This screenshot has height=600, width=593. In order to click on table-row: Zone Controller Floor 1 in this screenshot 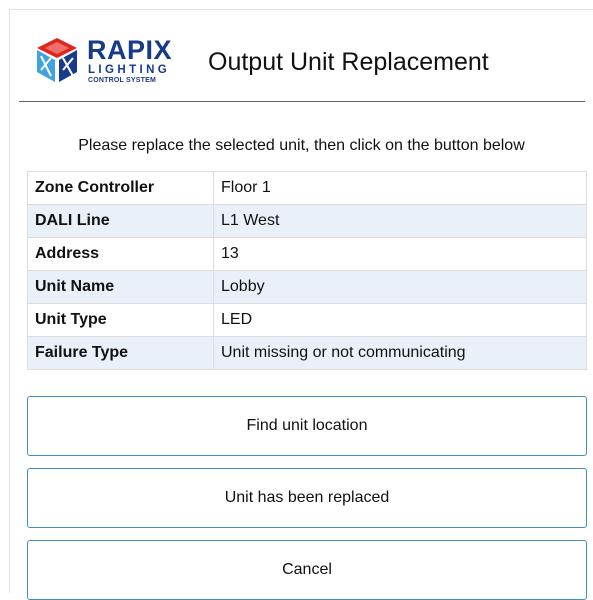, I will do `click(307, 188)`.